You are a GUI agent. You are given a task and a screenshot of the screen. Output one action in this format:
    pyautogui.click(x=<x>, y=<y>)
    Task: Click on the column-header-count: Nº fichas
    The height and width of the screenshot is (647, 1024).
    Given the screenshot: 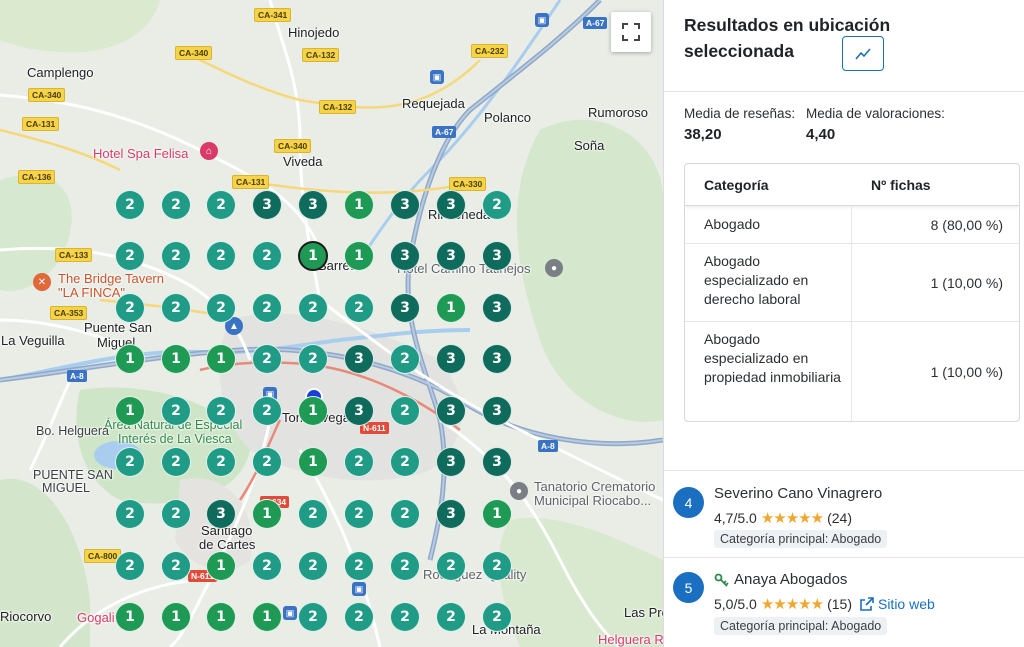 What is the action you would take?
    pyautogui.click(x=891, y=184)
    